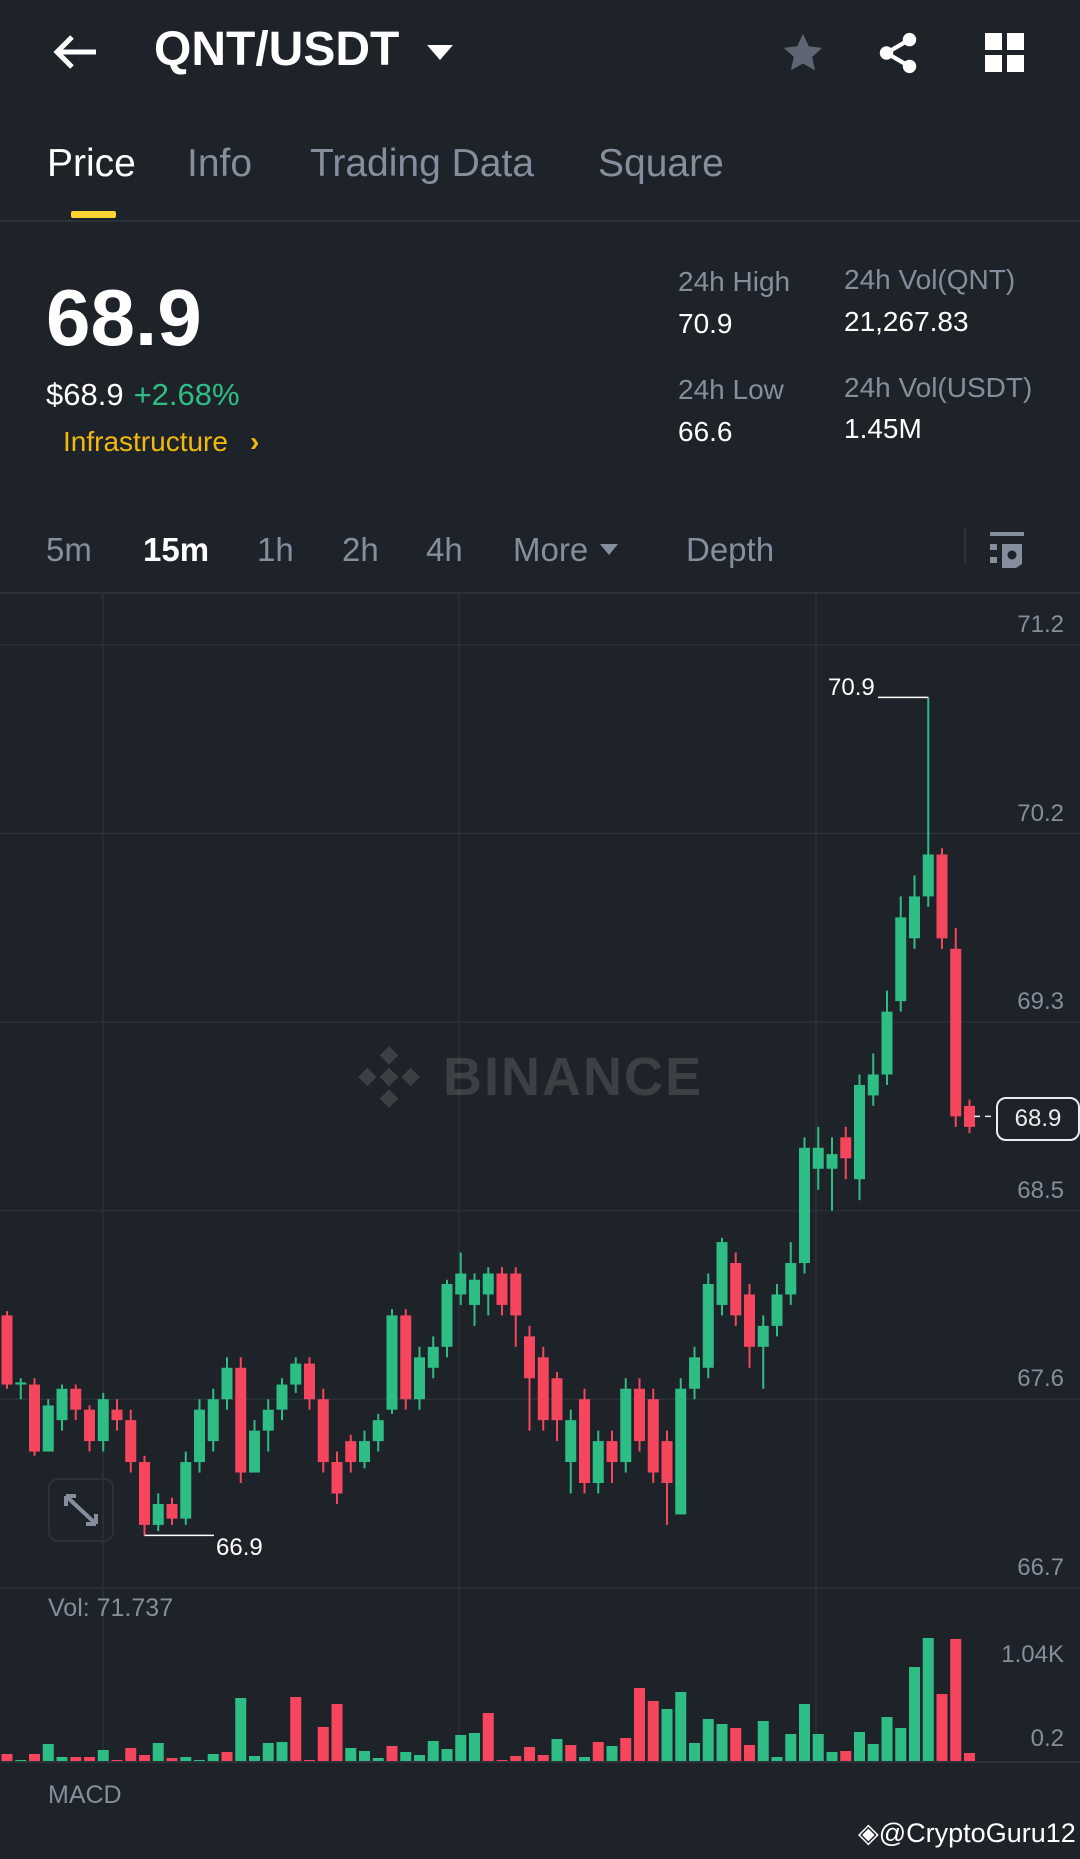  What do you see at coordinates (1040, 1190) in the screenshot?
I see `y-axis-tick: 68.5` at bounding box center [1040, 1190].